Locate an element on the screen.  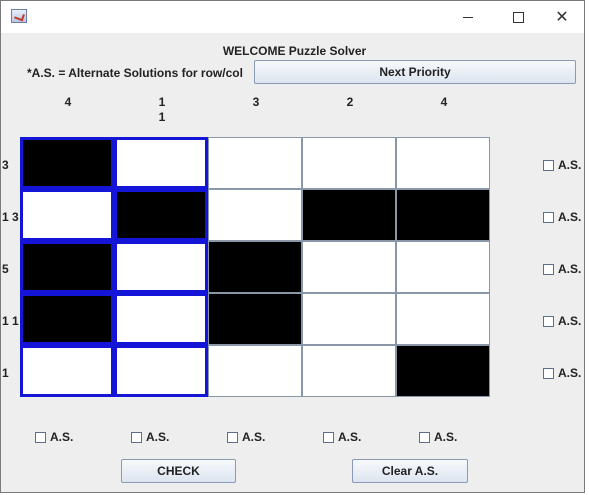
next-priority-button: Next Priority is located at coordinates (415, 72).